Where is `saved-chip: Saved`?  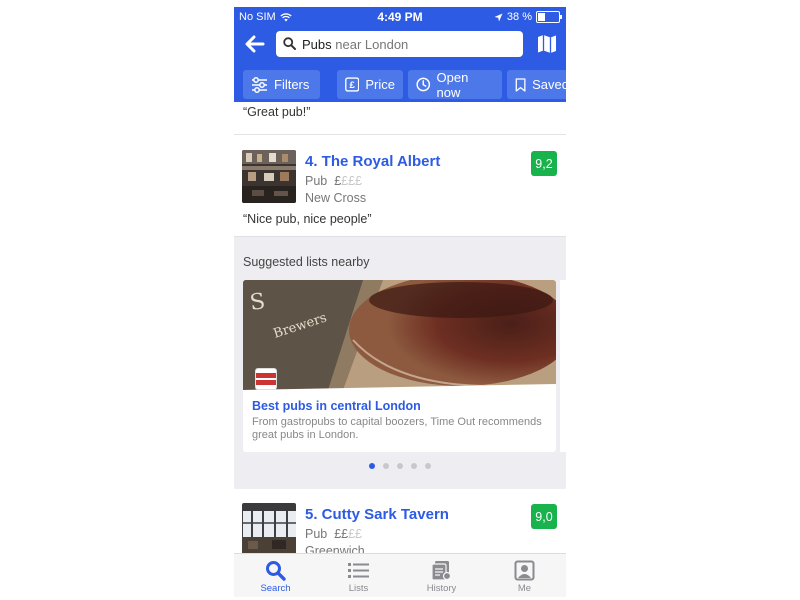
saved-chip: Saved is located at coordinates (536, 84).